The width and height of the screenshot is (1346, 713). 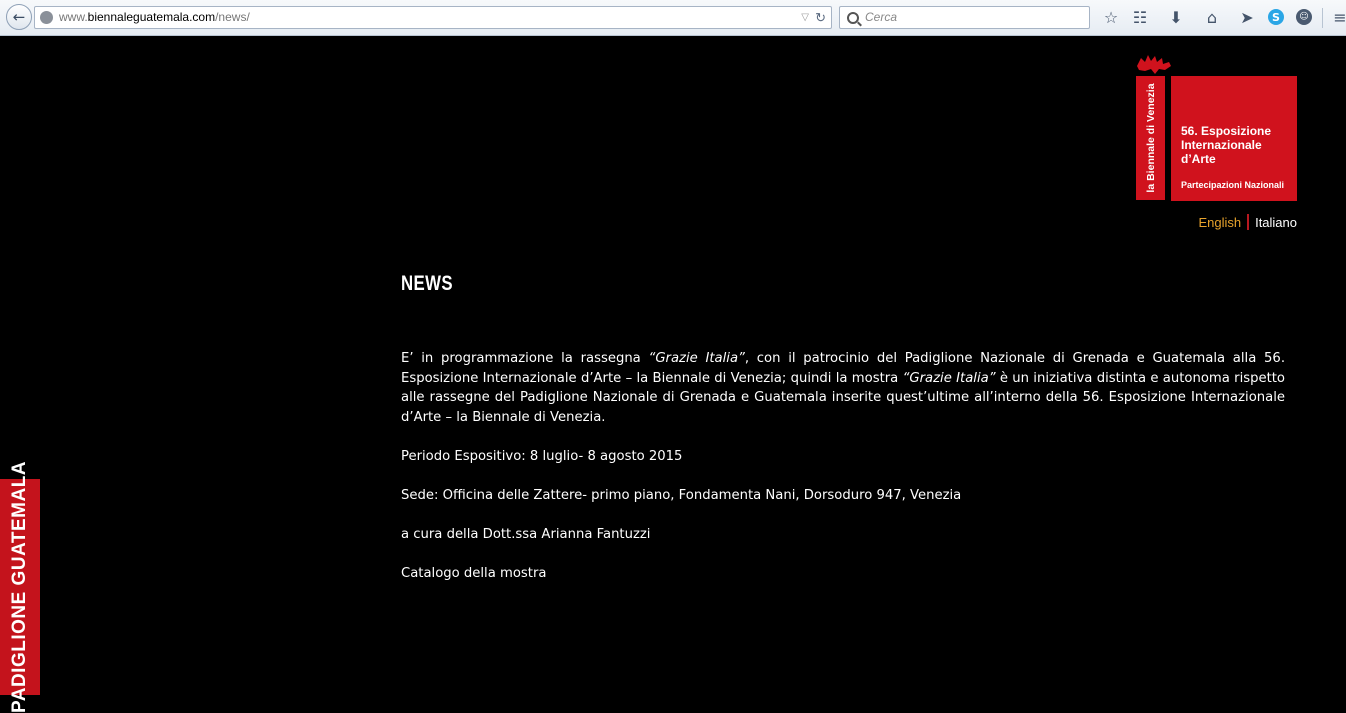 I want to click on language-switcher: English Italiano, so click(x=1247, y=222).